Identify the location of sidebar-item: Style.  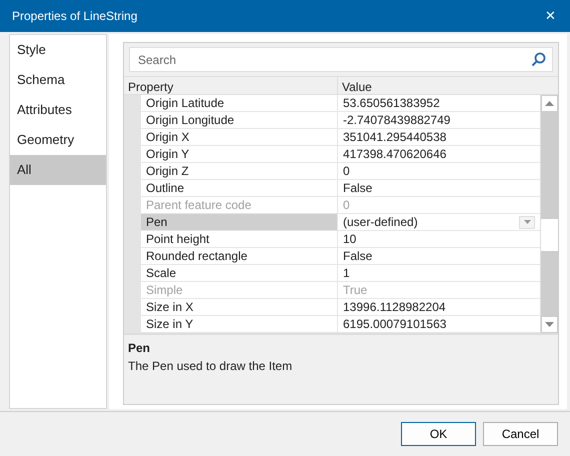
(58, 50).